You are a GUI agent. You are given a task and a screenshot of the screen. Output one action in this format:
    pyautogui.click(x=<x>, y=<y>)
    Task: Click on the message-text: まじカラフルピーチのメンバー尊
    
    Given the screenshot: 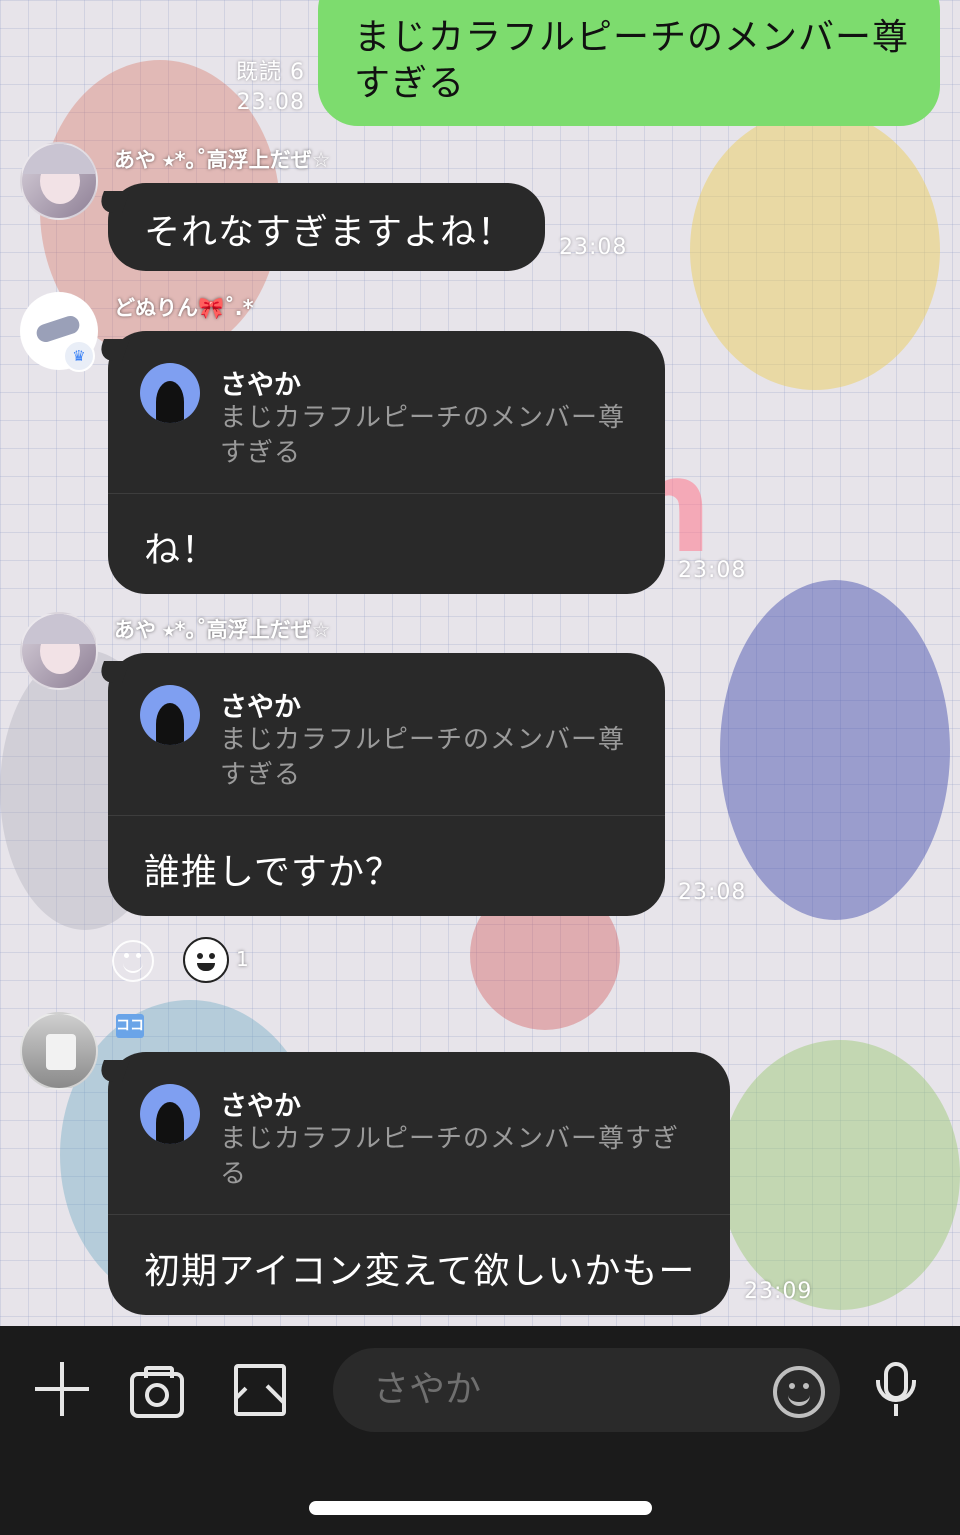 What is the action you would take?
    pyautogui.click(x=632, y=37)
    